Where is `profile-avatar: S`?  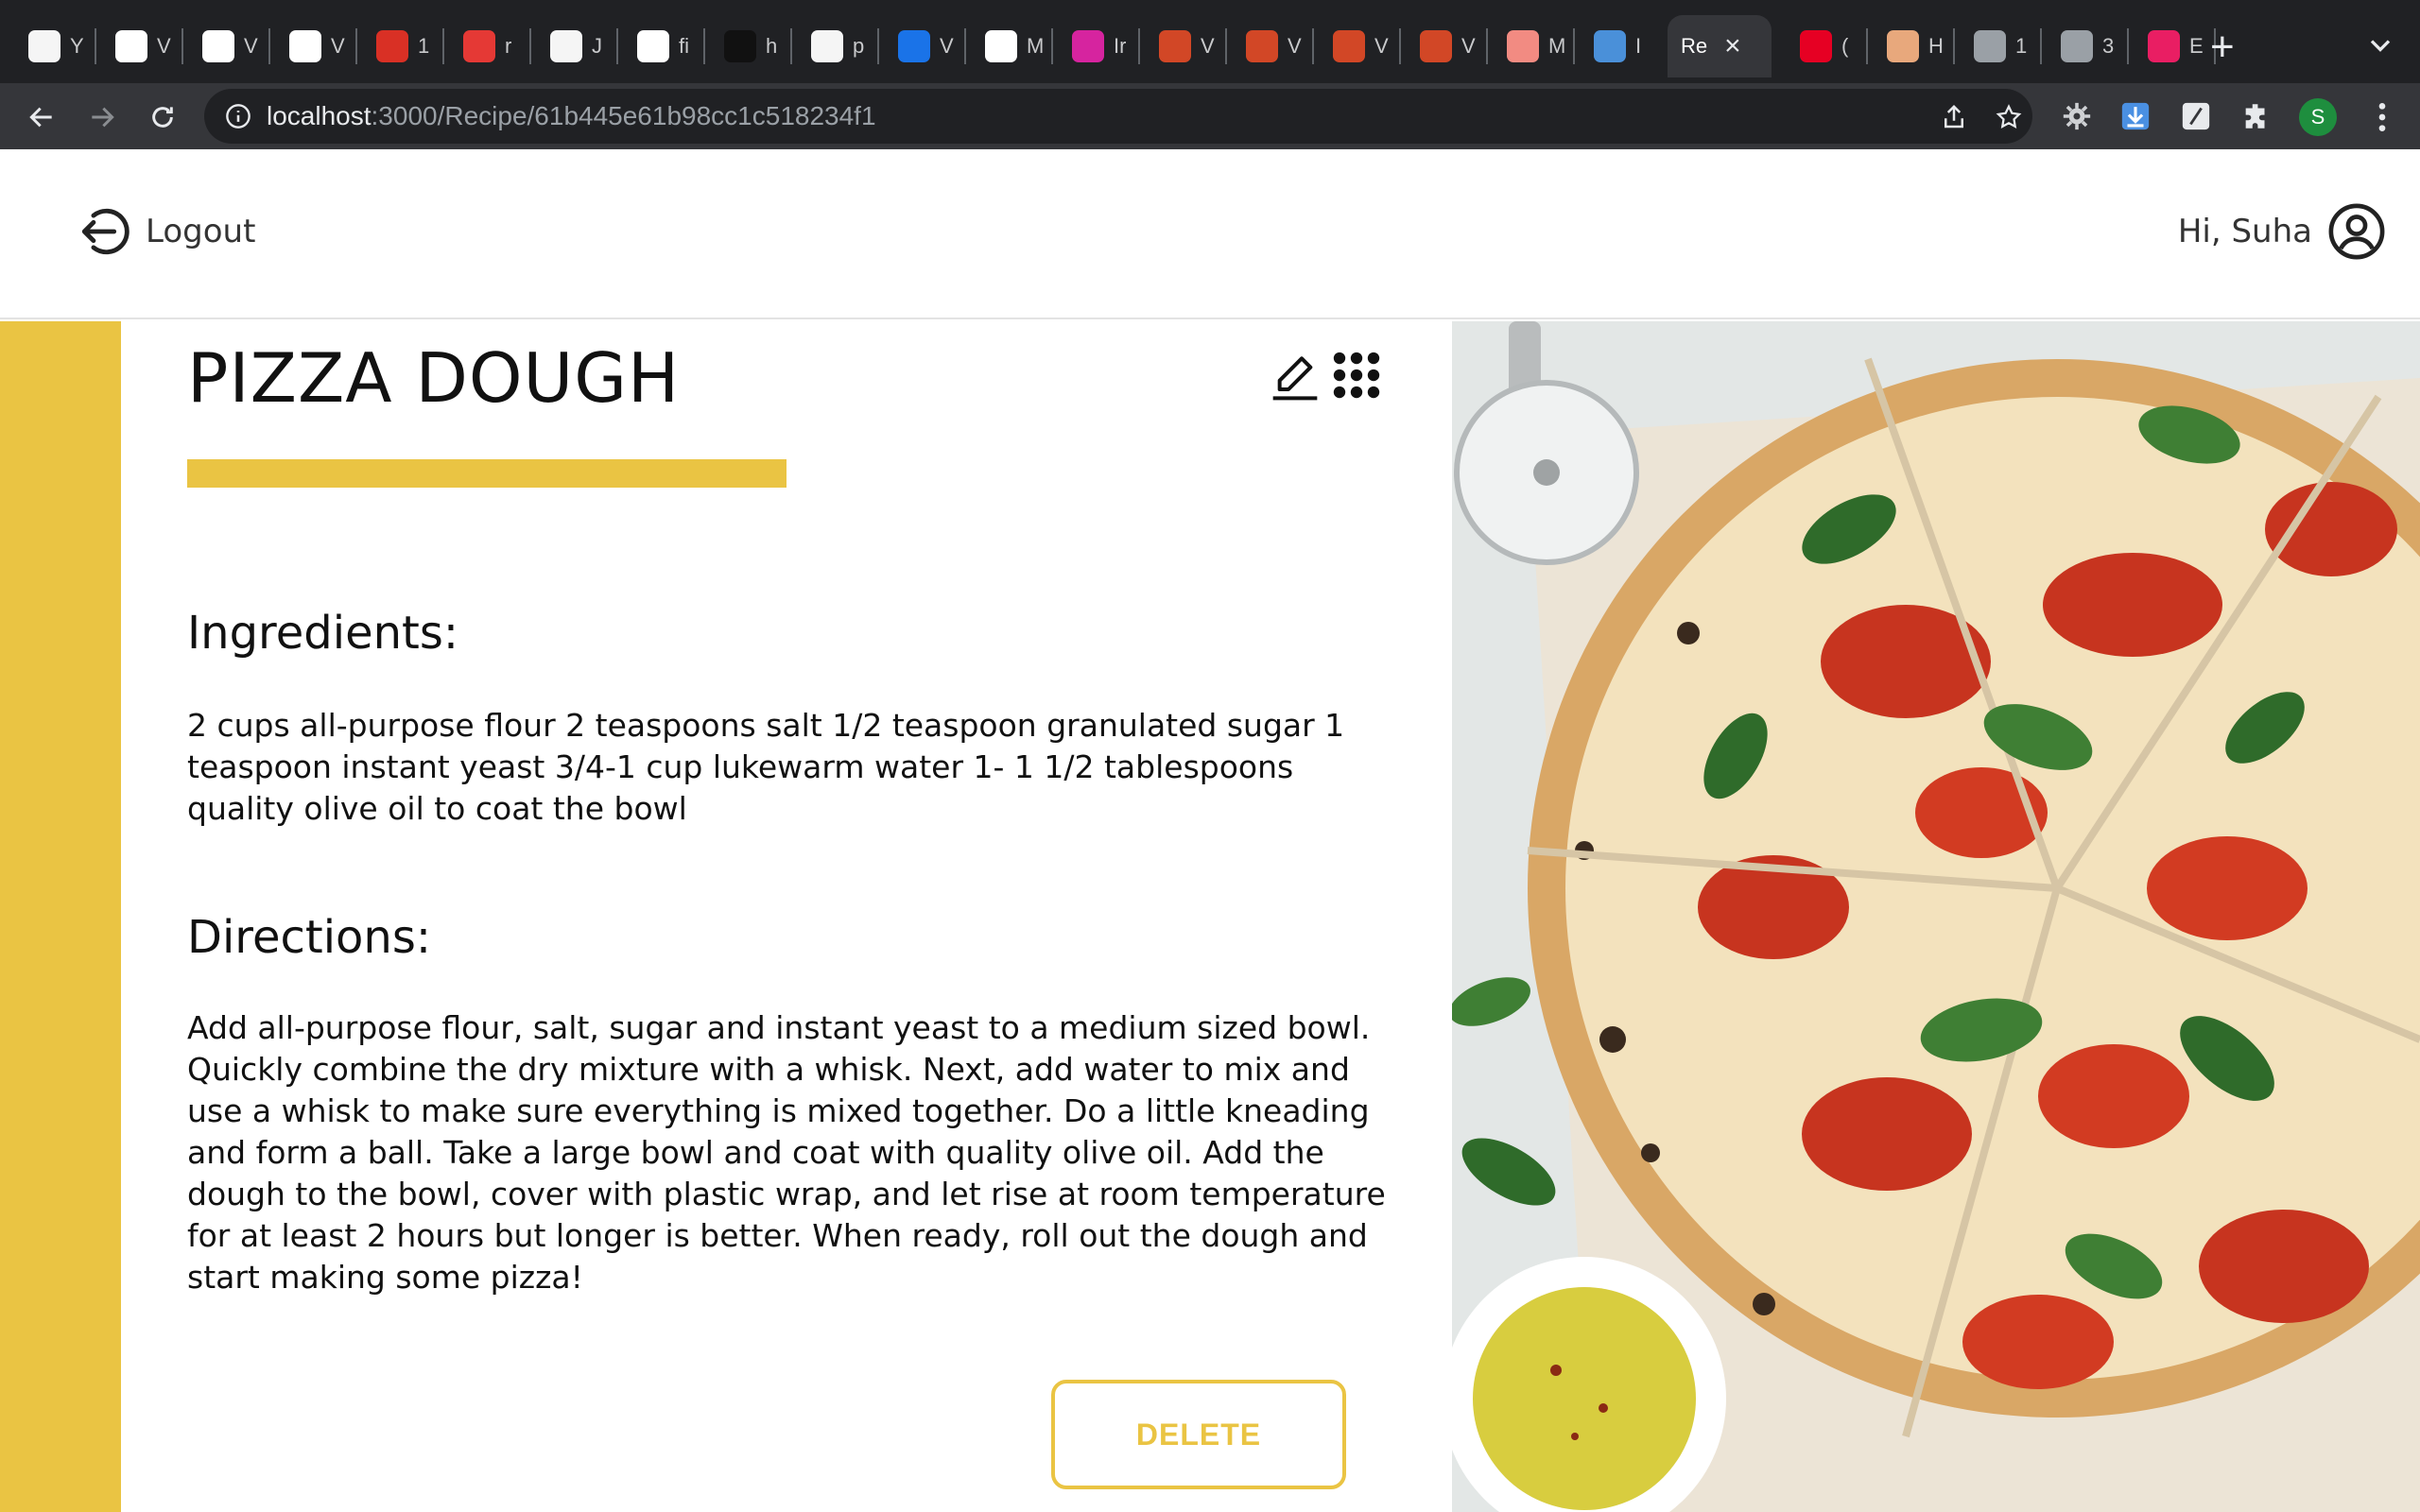
profile-avatar: S is located at coordinates (2318, 117).